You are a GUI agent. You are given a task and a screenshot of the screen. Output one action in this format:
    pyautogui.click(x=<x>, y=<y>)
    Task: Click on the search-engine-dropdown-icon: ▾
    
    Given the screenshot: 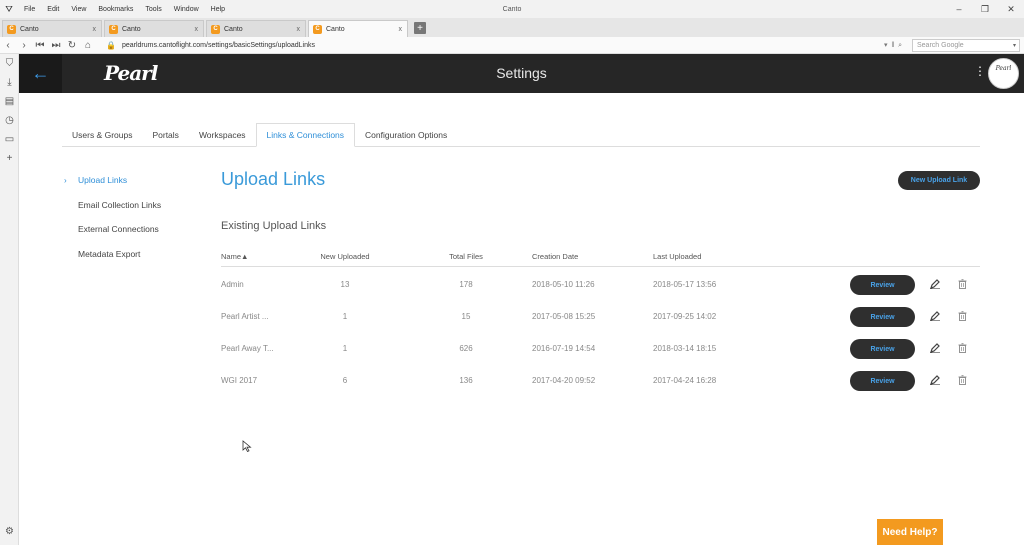 What is the action you would take?
    pyautogui.click(x=1014, y=45)
    